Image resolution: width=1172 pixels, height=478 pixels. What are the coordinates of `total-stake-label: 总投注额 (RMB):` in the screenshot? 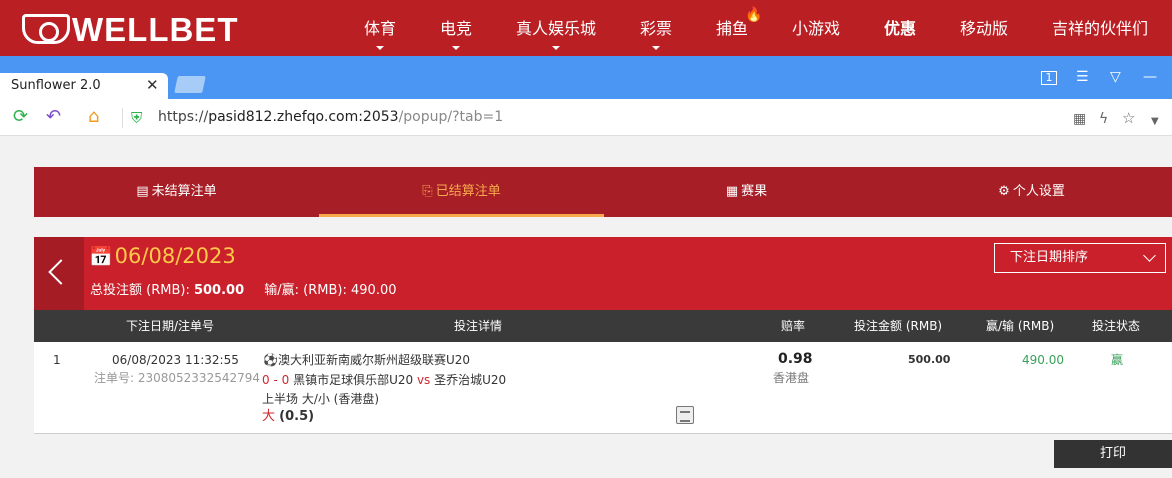 It's located at (140, 290).